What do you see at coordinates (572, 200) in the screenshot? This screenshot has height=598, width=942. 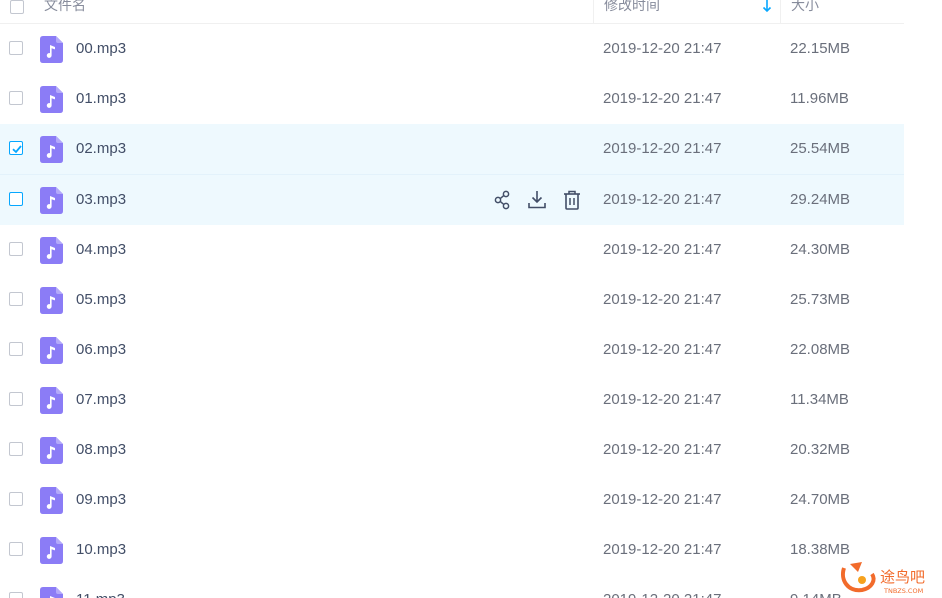 I see `trash-icon` at bounding box center [572, 200].